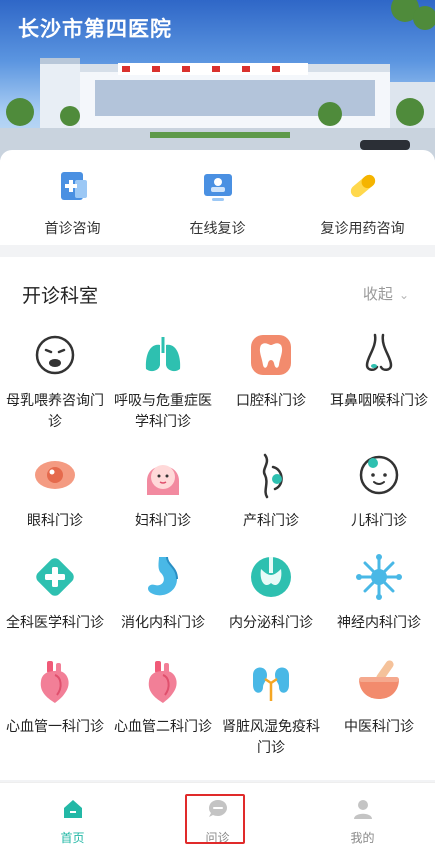 This screenshot has width=435, height=846. I want to click on dept-neurology: 神经内科门诊, so click(379, 593).